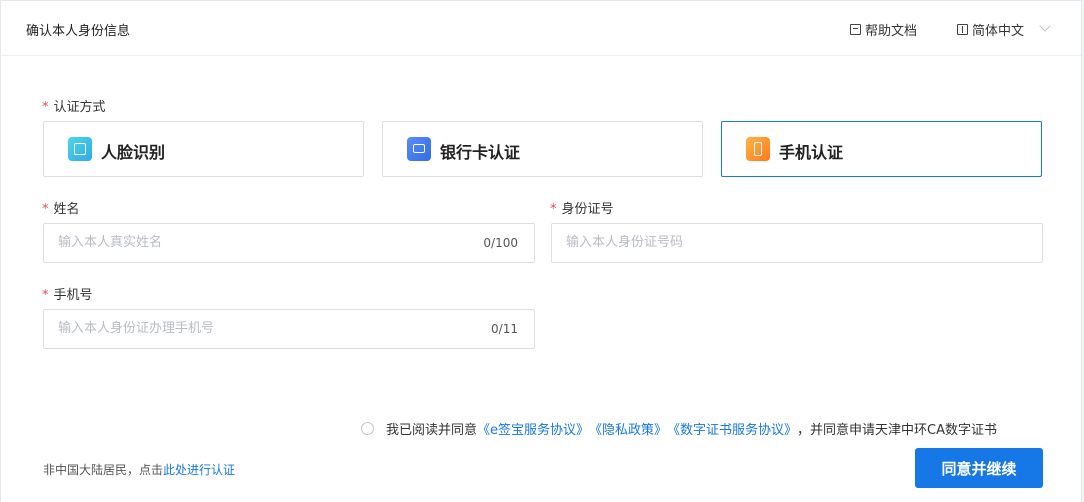  What do you see at coordinates (897, 430) in the screenshot?
I see `agreement-suffix: ，并同意申请天津中环CA数字证书` at bounding box center [897, 430].